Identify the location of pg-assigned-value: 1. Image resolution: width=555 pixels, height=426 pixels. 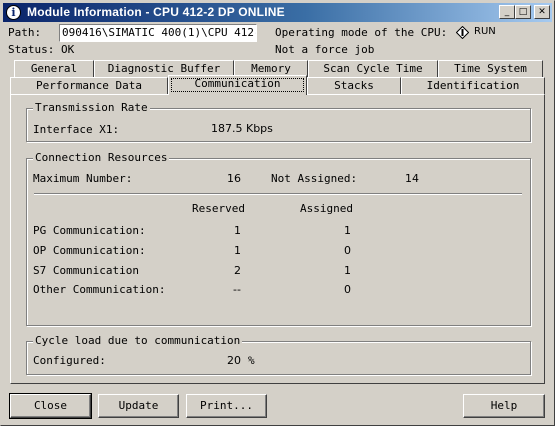
(347, 230).